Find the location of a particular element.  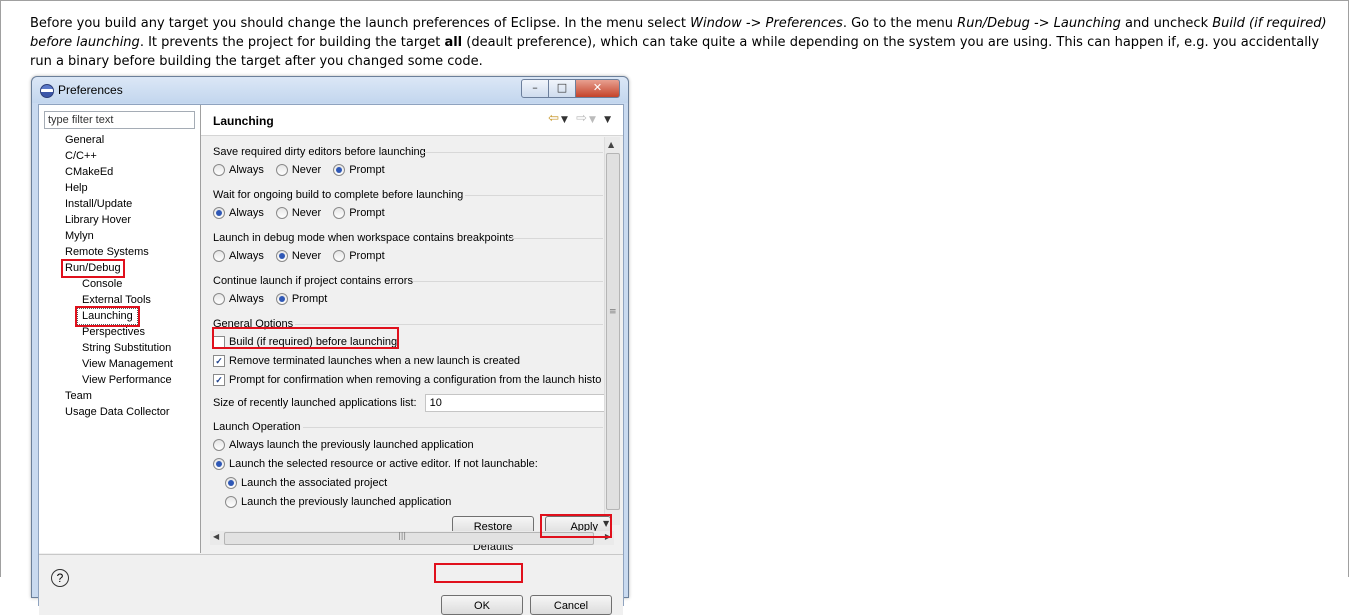

scroll-left-icon: ◀ is located at coordinates (216, 536).